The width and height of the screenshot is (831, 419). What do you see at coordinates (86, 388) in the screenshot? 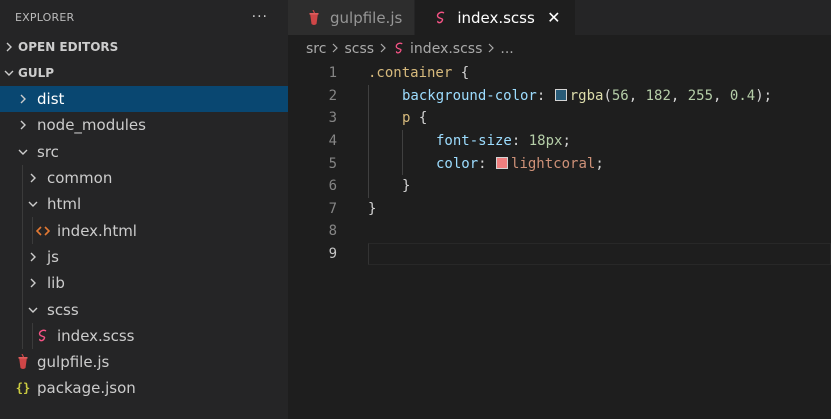
I see `tree-item-label: package.json` at bounding box center [86, 388].